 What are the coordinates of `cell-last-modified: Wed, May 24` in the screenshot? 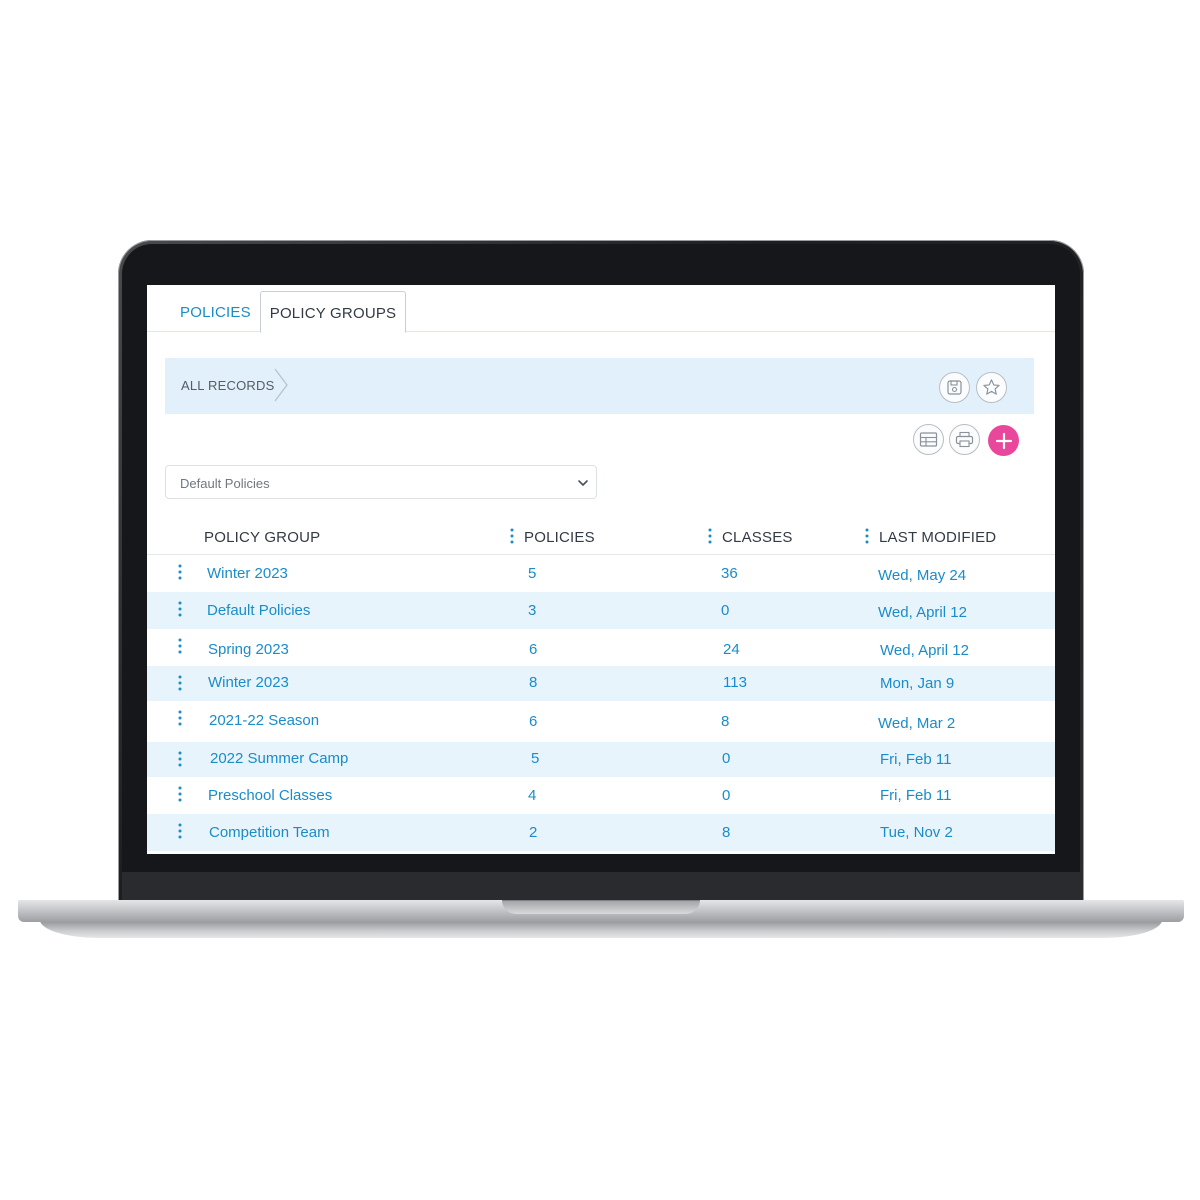 It's located at (922, 575).